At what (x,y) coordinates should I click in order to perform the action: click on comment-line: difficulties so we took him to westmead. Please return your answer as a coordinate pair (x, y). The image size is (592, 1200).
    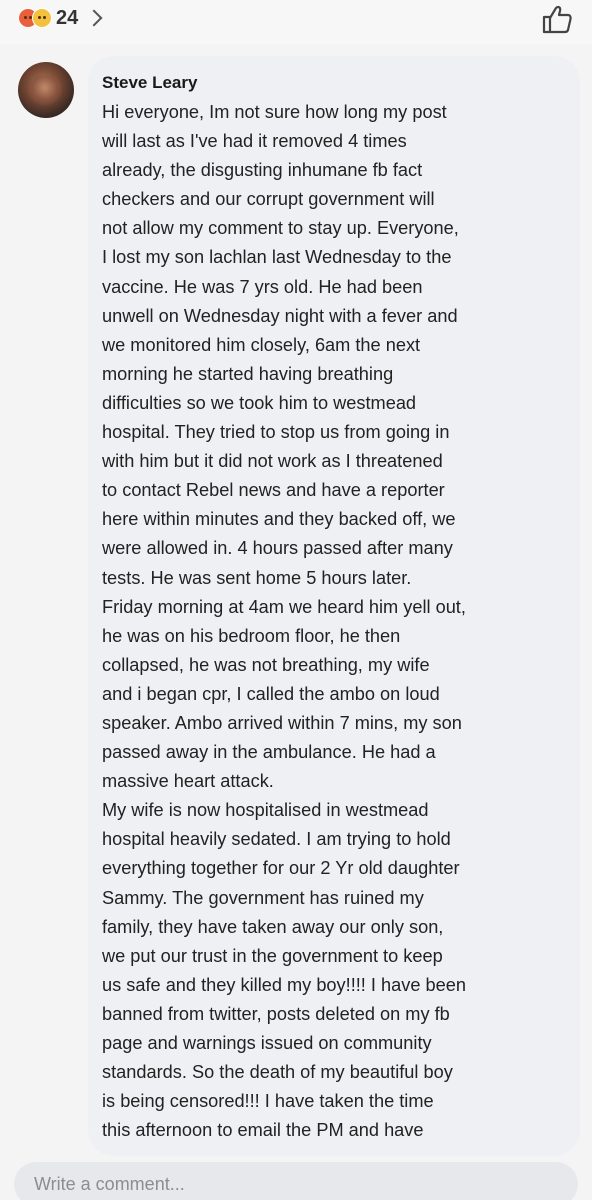
    Looking at the image, I should click on (259, 402).